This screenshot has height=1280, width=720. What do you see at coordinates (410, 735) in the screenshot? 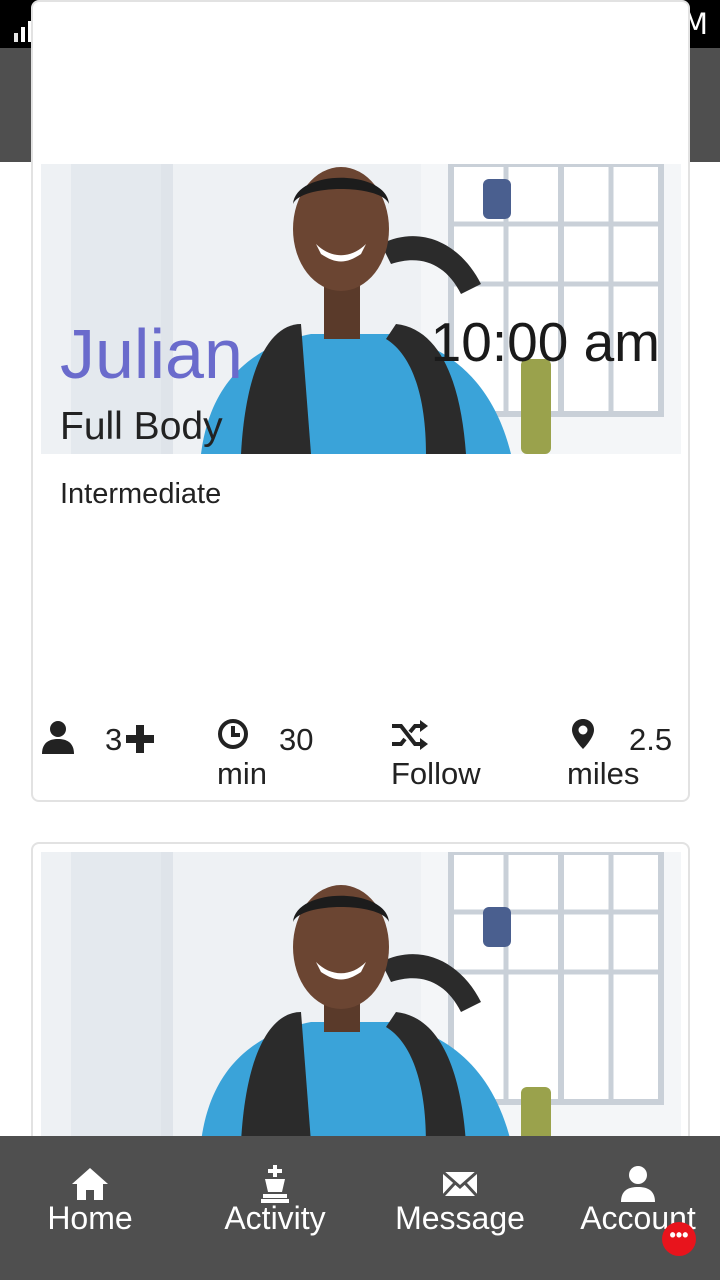
I see `shuffle-icon` at bounding box center [410, 735].